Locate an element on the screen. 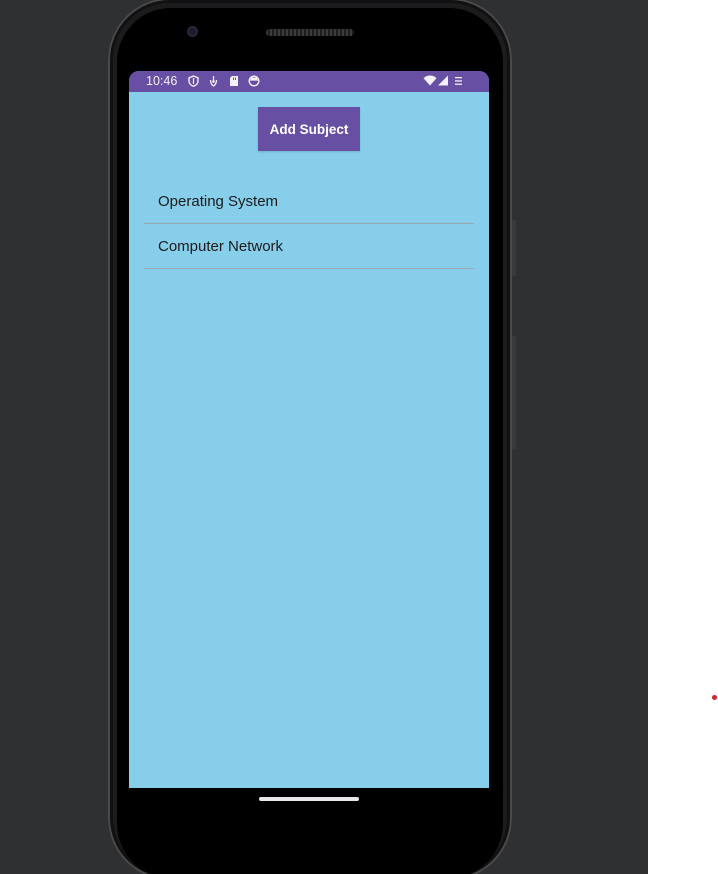 The width and height of the screenshot is (718, 874). status-time: 10:46 is located at coordinates (162, 81).